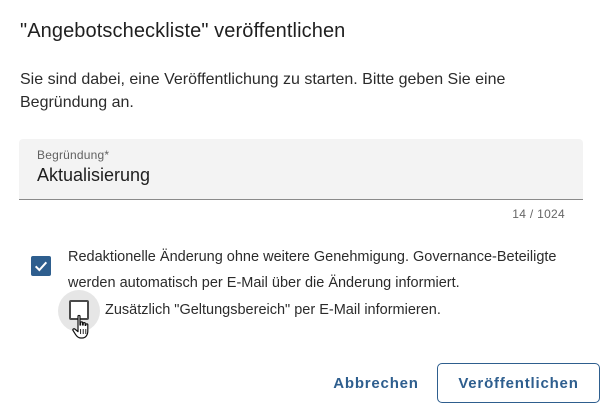 The image size is (605, 409). I want to click on dialog-title: "Angebotscheckliste" veröffentlichen, so click(183, 31).